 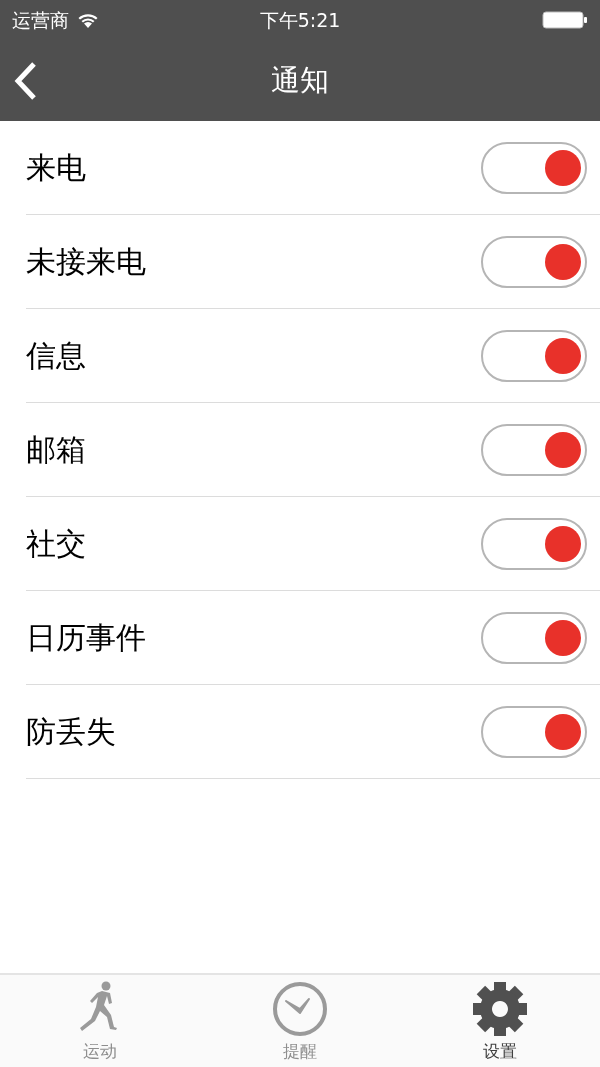 I want to click on clock-icon, so click(x=300, y=1008).